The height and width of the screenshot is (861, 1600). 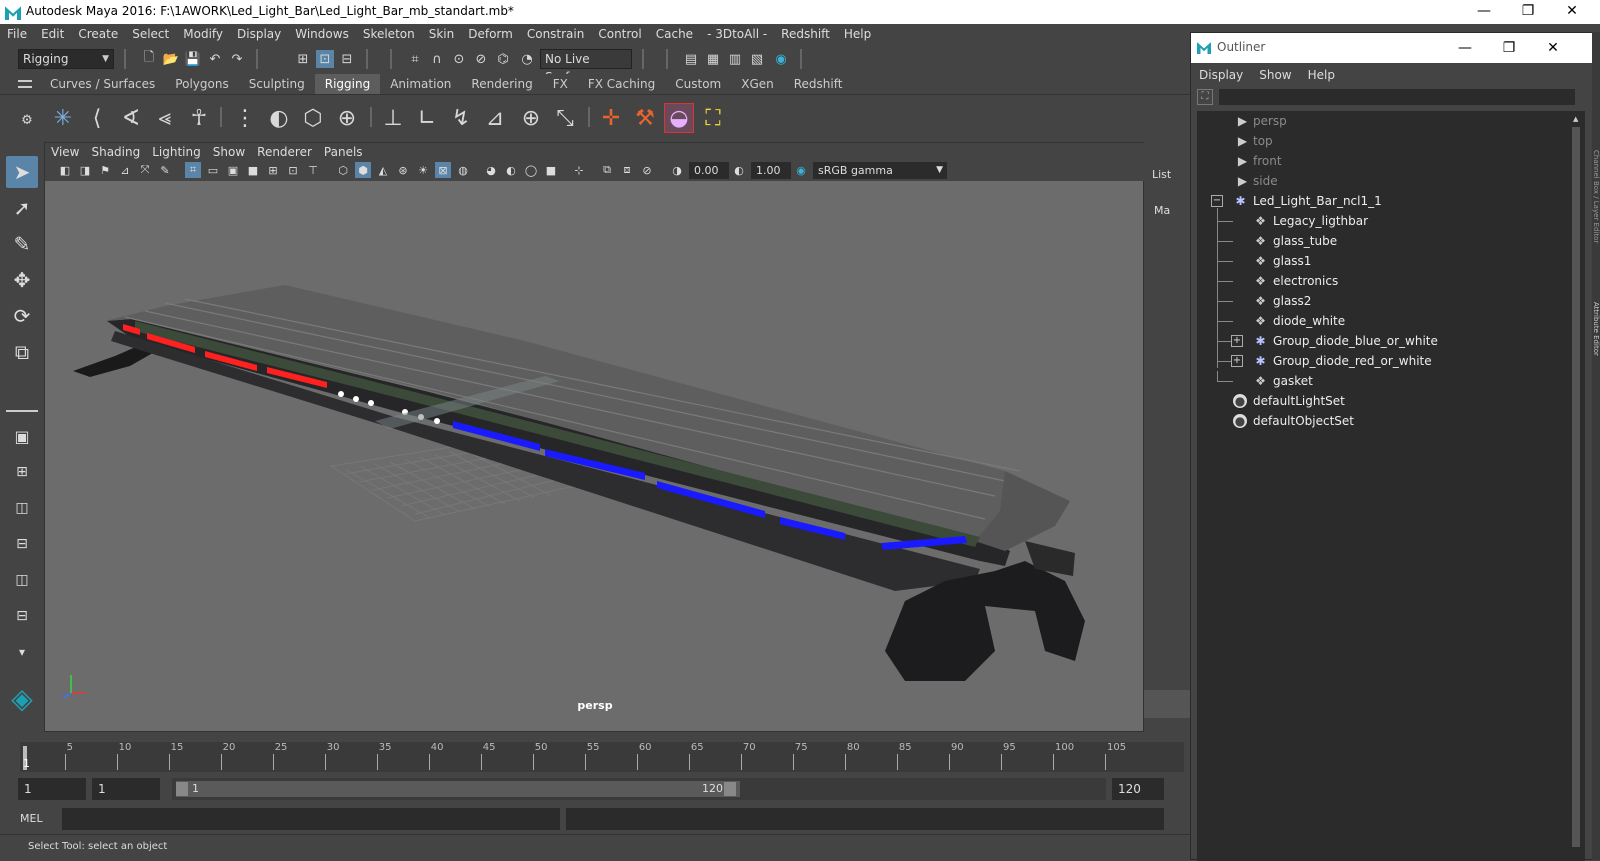 I want to click on animation-start-field: 1, so click(x=52, y=789).